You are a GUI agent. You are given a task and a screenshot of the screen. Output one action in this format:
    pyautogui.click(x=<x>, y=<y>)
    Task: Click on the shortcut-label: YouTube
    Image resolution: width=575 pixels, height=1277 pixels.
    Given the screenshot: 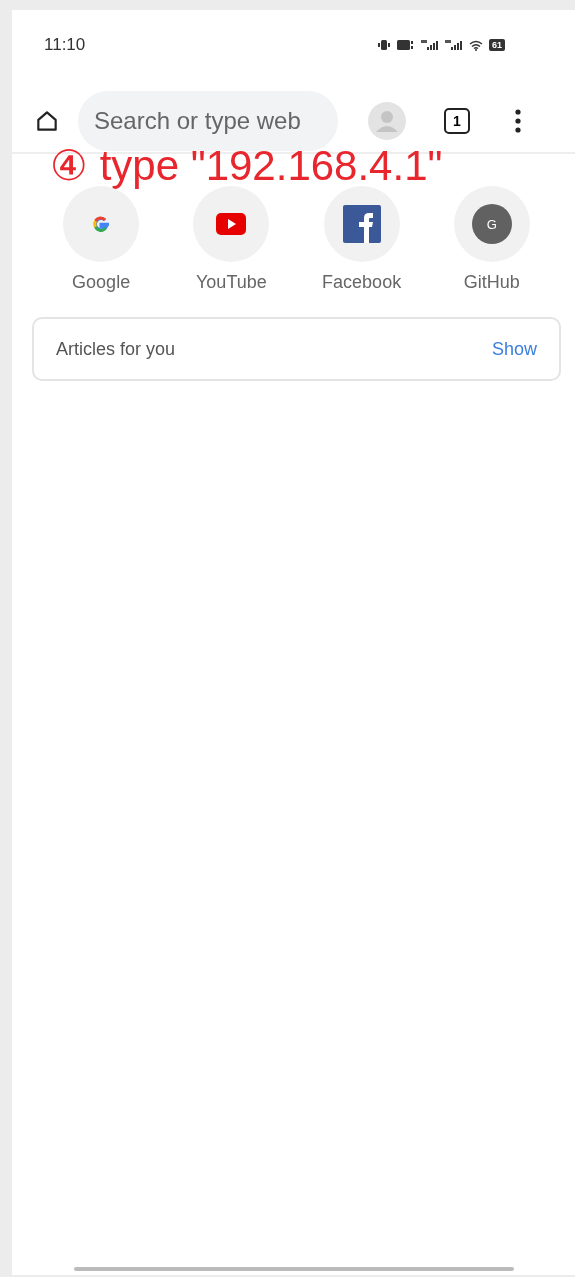 What is the action you would take?
    pyautogui.click(x=231, y=283)
    